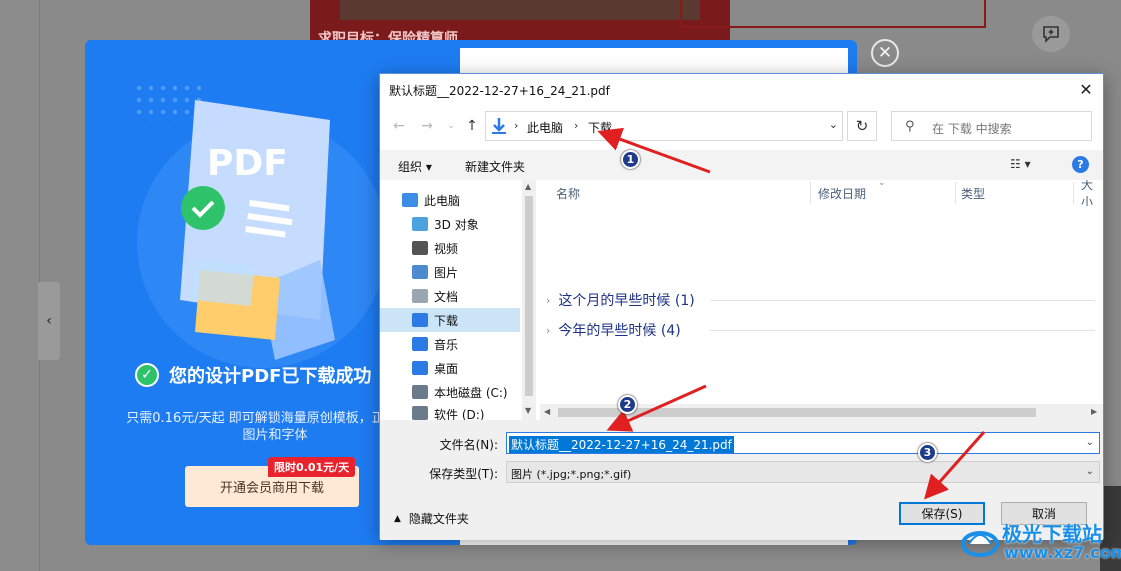 This screenshot has height=571, width=1121. I want to click on dialog-titlebar: 默认标题__2022-12-27+16_24_21.pdf ✕, so click(741, 89).